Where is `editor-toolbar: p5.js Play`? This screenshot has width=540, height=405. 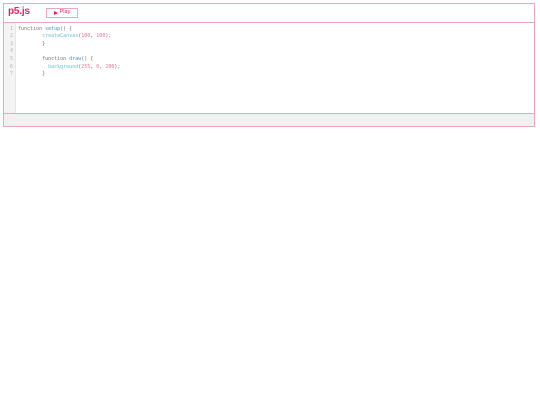
editor-toolbar: p5.js Play is located at coordinates (269, 13).